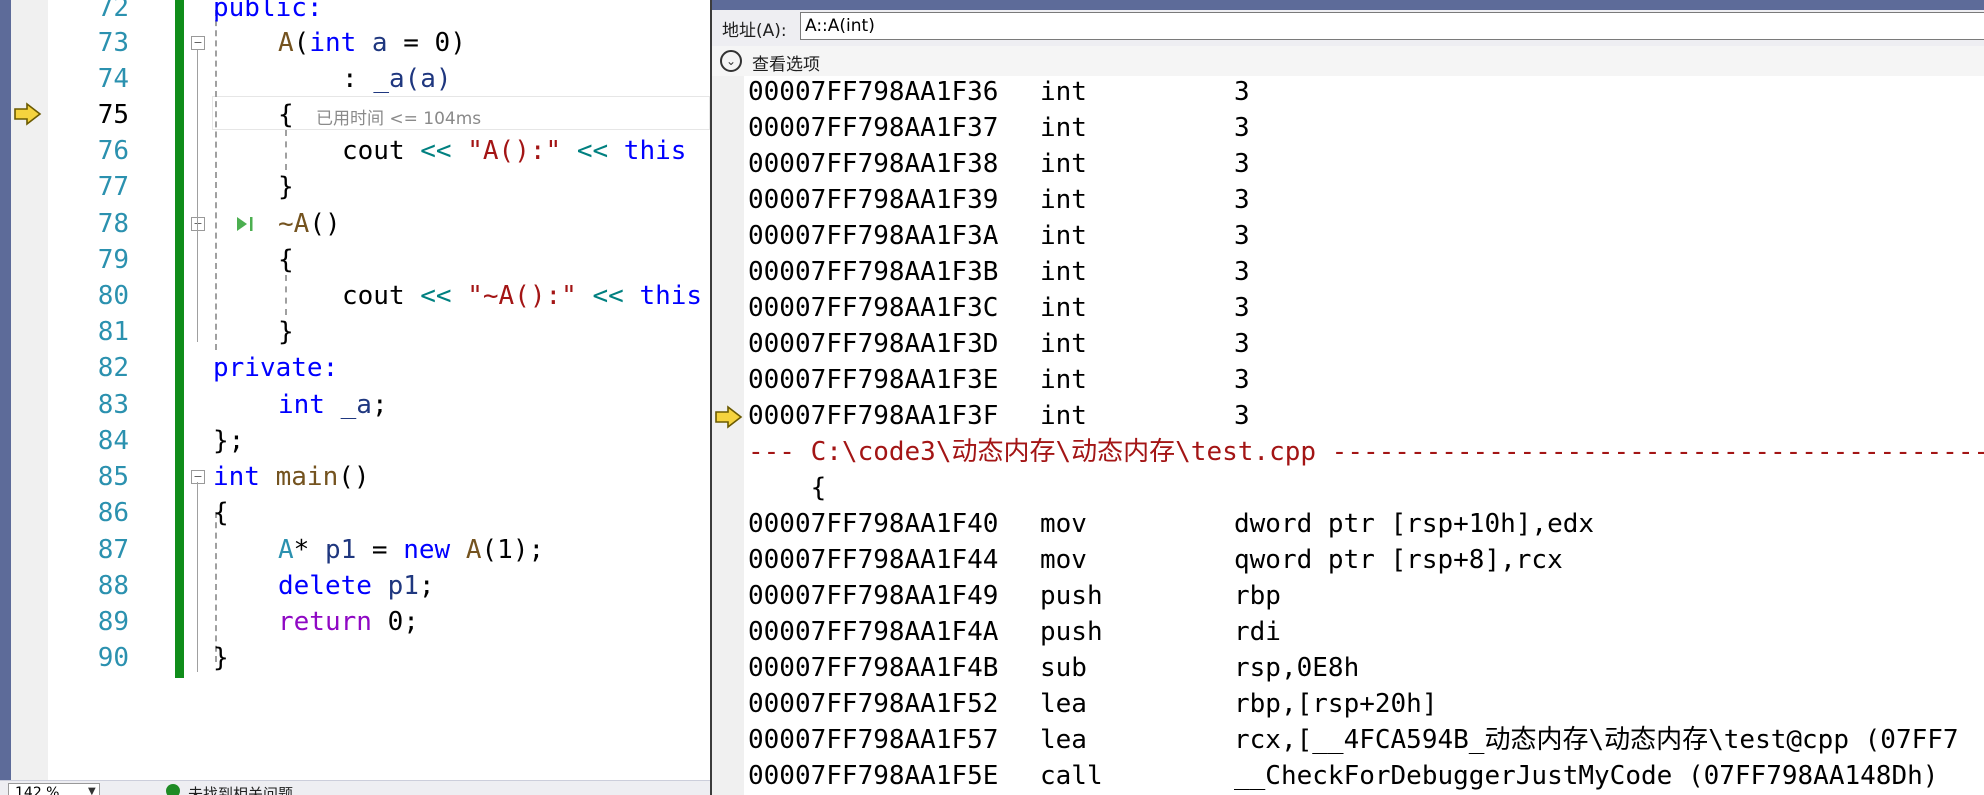 The width and height of the screenshot is (1984, 795). What do you see at coordinates (113, 586) in the screenshot?
I see `line-number: 88` at bounding box center [113, 586].